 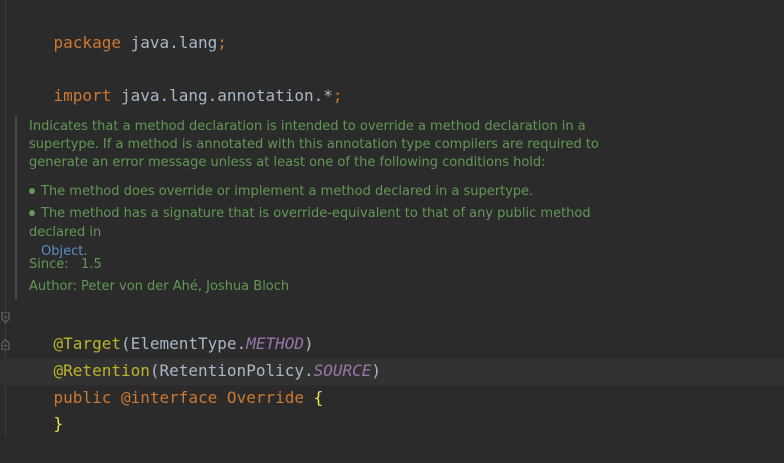 What do you see at coordinates (82, 95) in the screenshot?
I see `keyword-import: import` at bounding box center [82, 95].